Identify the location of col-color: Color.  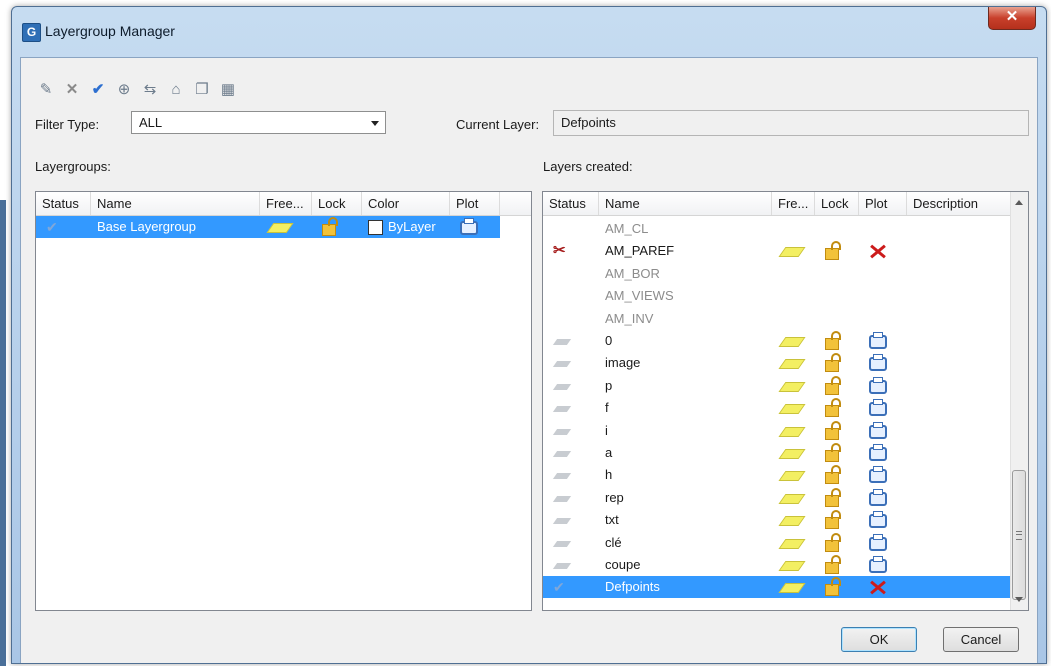
(406, 203).